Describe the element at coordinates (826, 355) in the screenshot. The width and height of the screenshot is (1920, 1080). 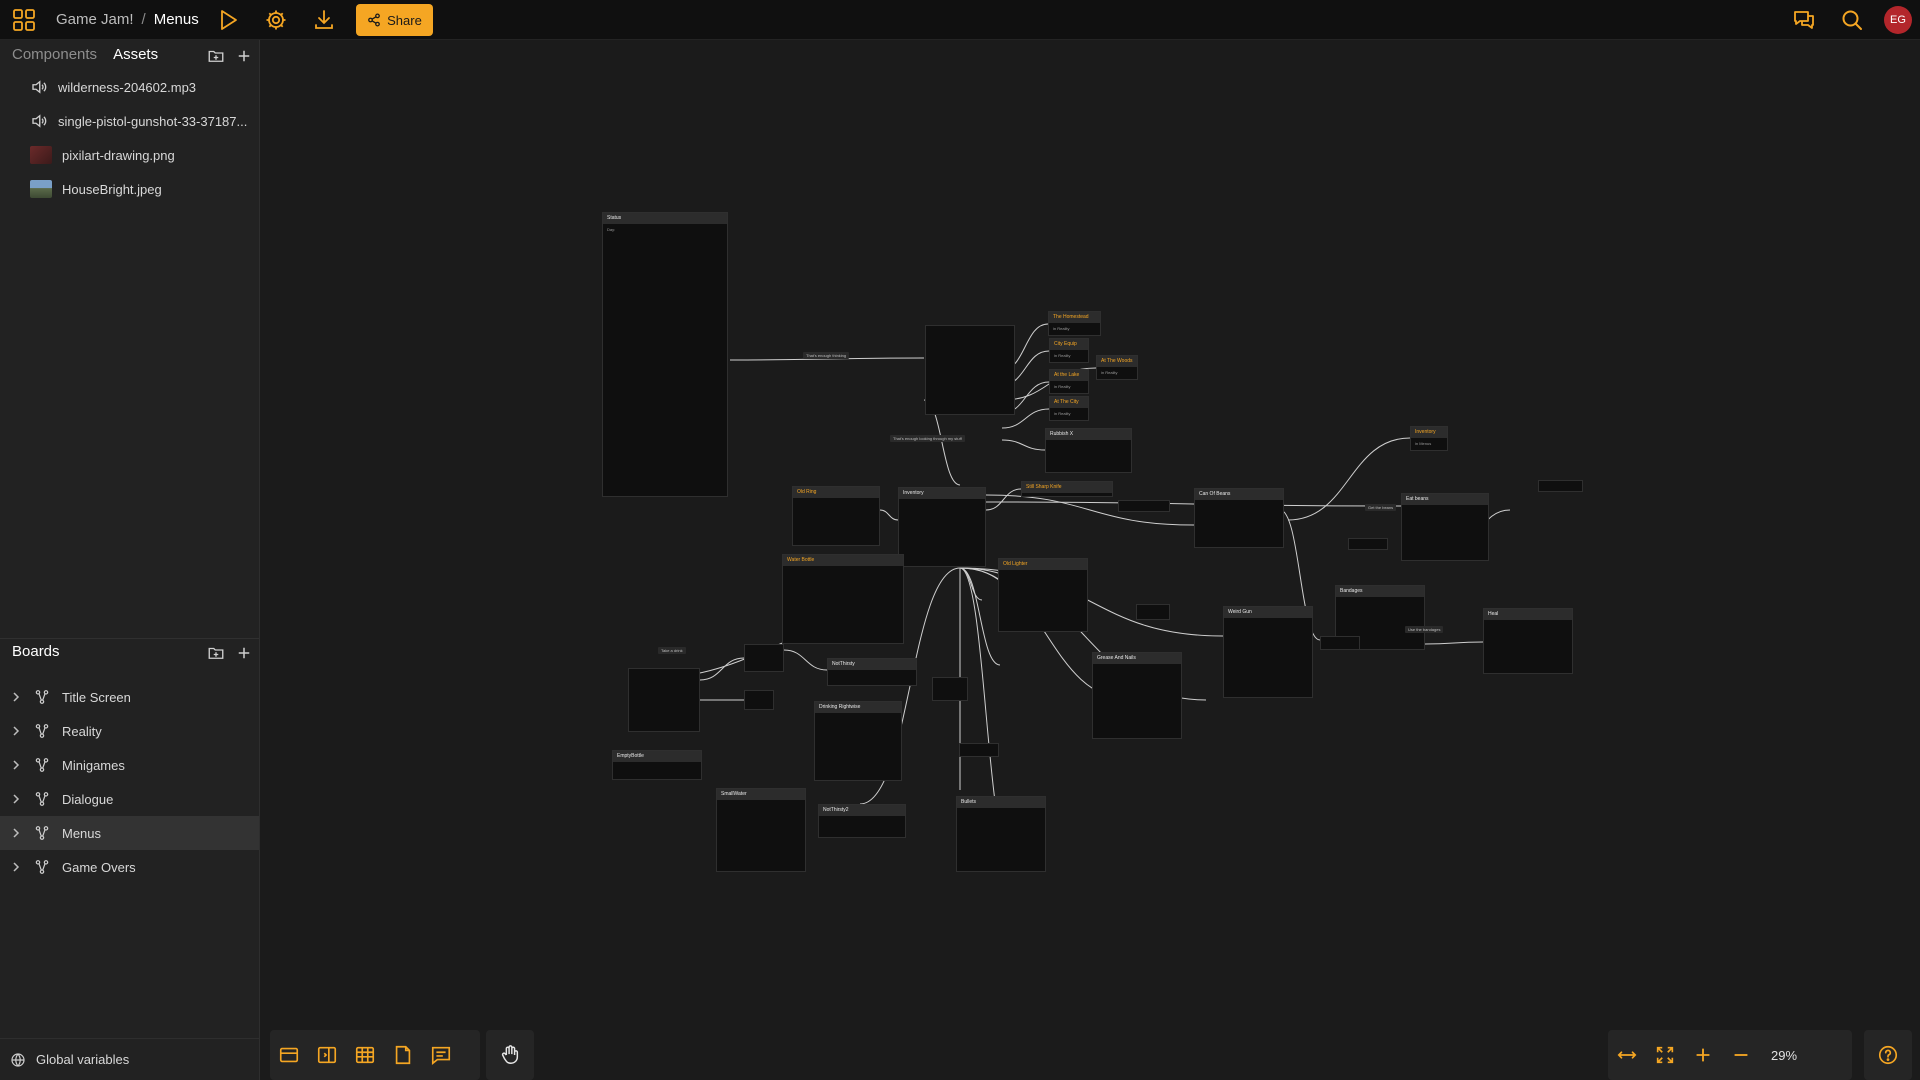
I see `wire-label: That's enough thinking` at that location.